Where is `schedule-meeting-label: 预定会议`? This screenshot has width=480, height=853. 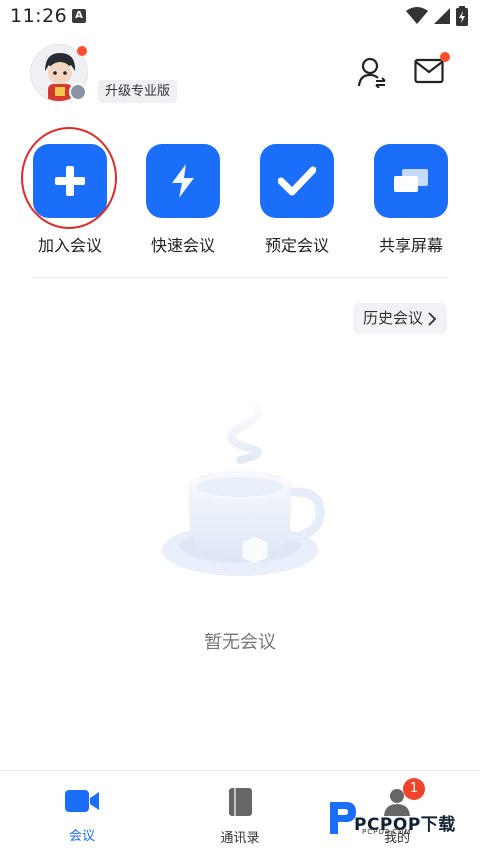 schedule-meeting-label: 预定会议 is located at coordinates (296, 245).